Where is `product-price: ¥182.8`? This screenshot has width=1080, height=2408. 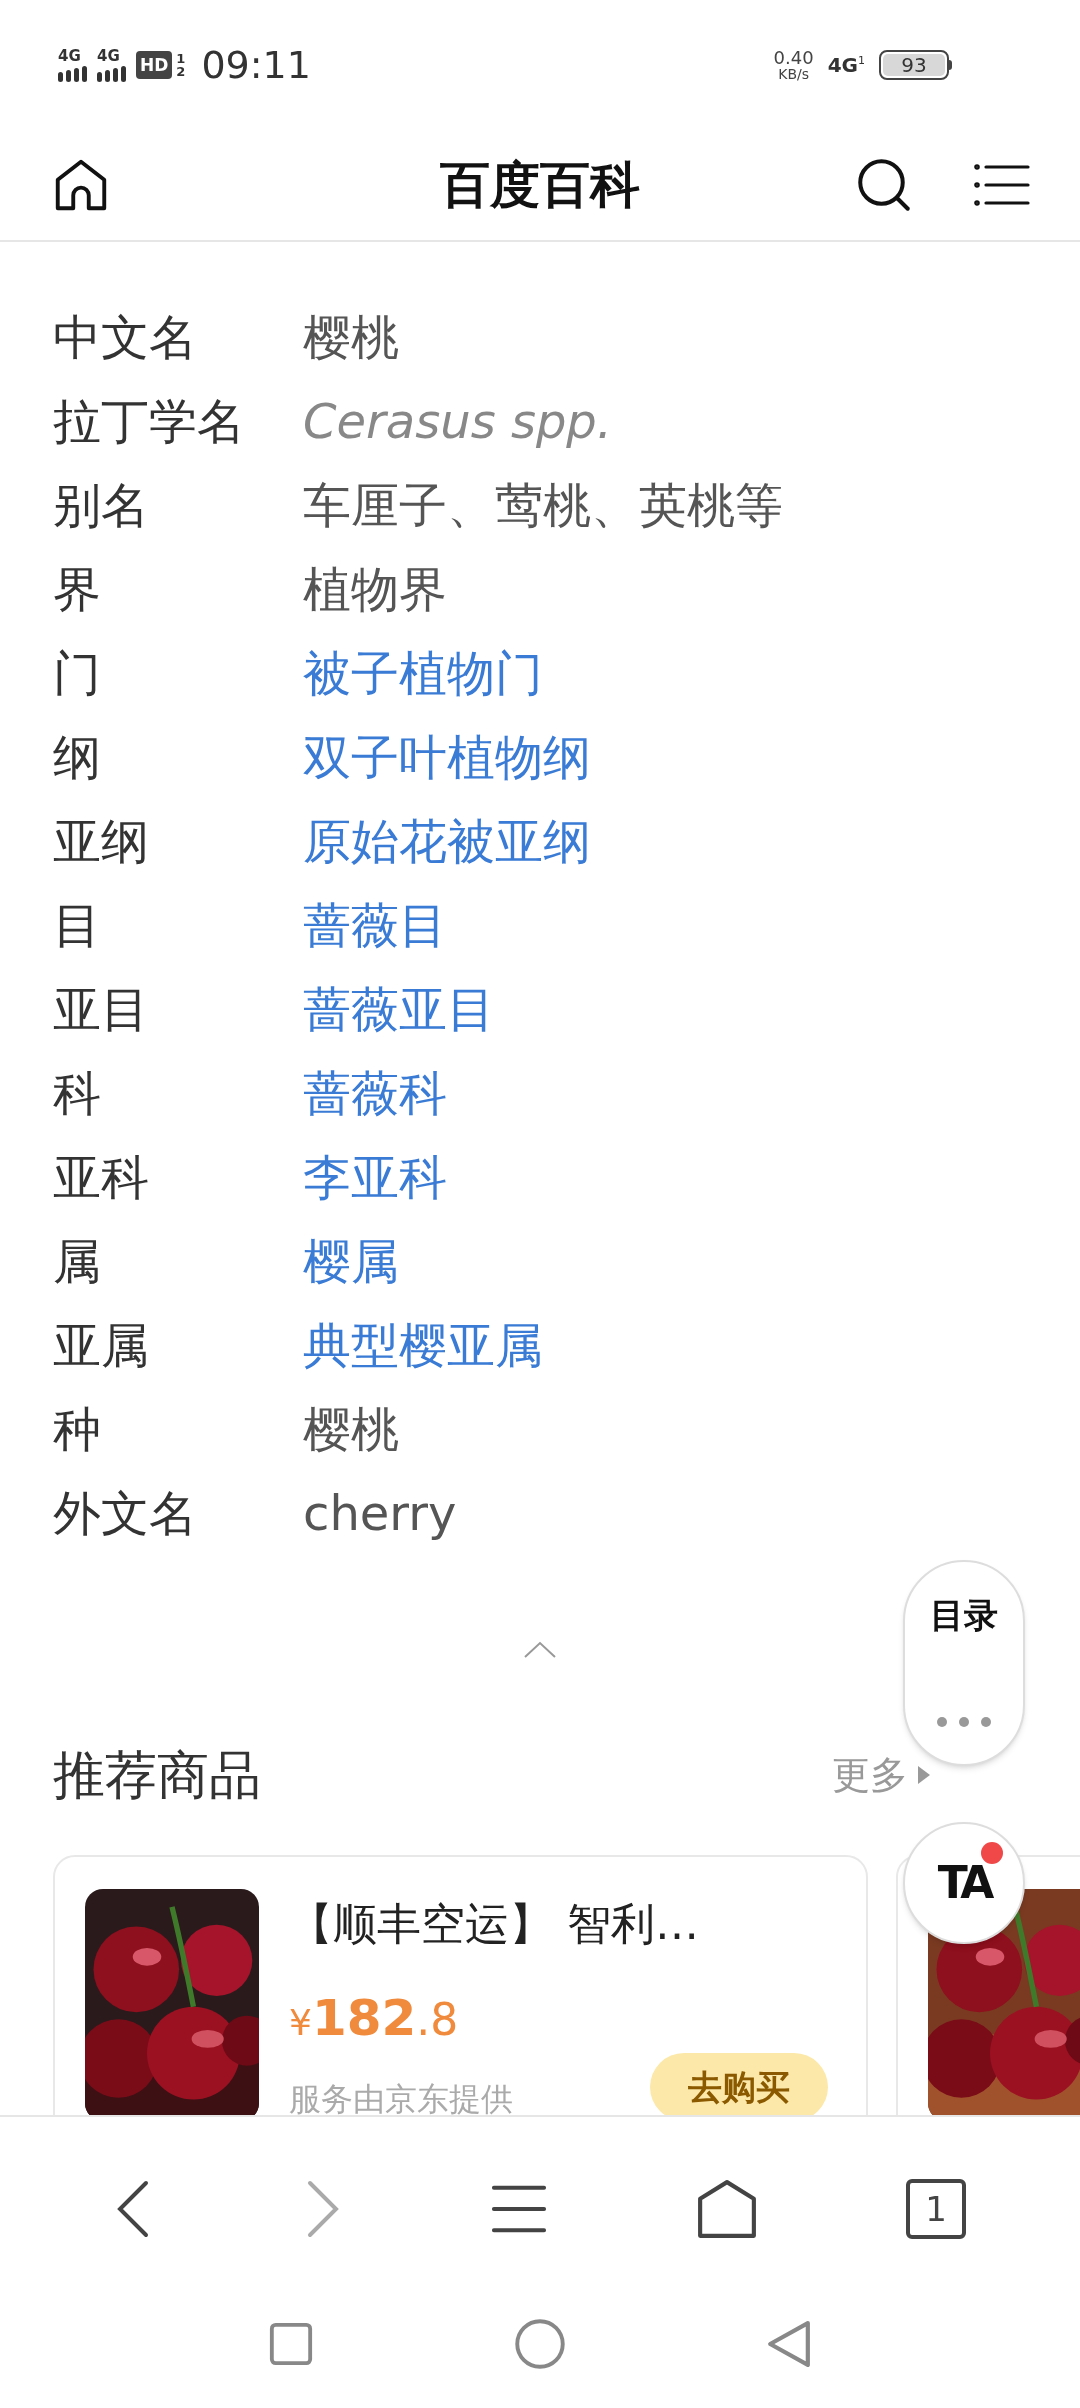 product-price: ¥182.8 is located at coordinates (374, 2018).